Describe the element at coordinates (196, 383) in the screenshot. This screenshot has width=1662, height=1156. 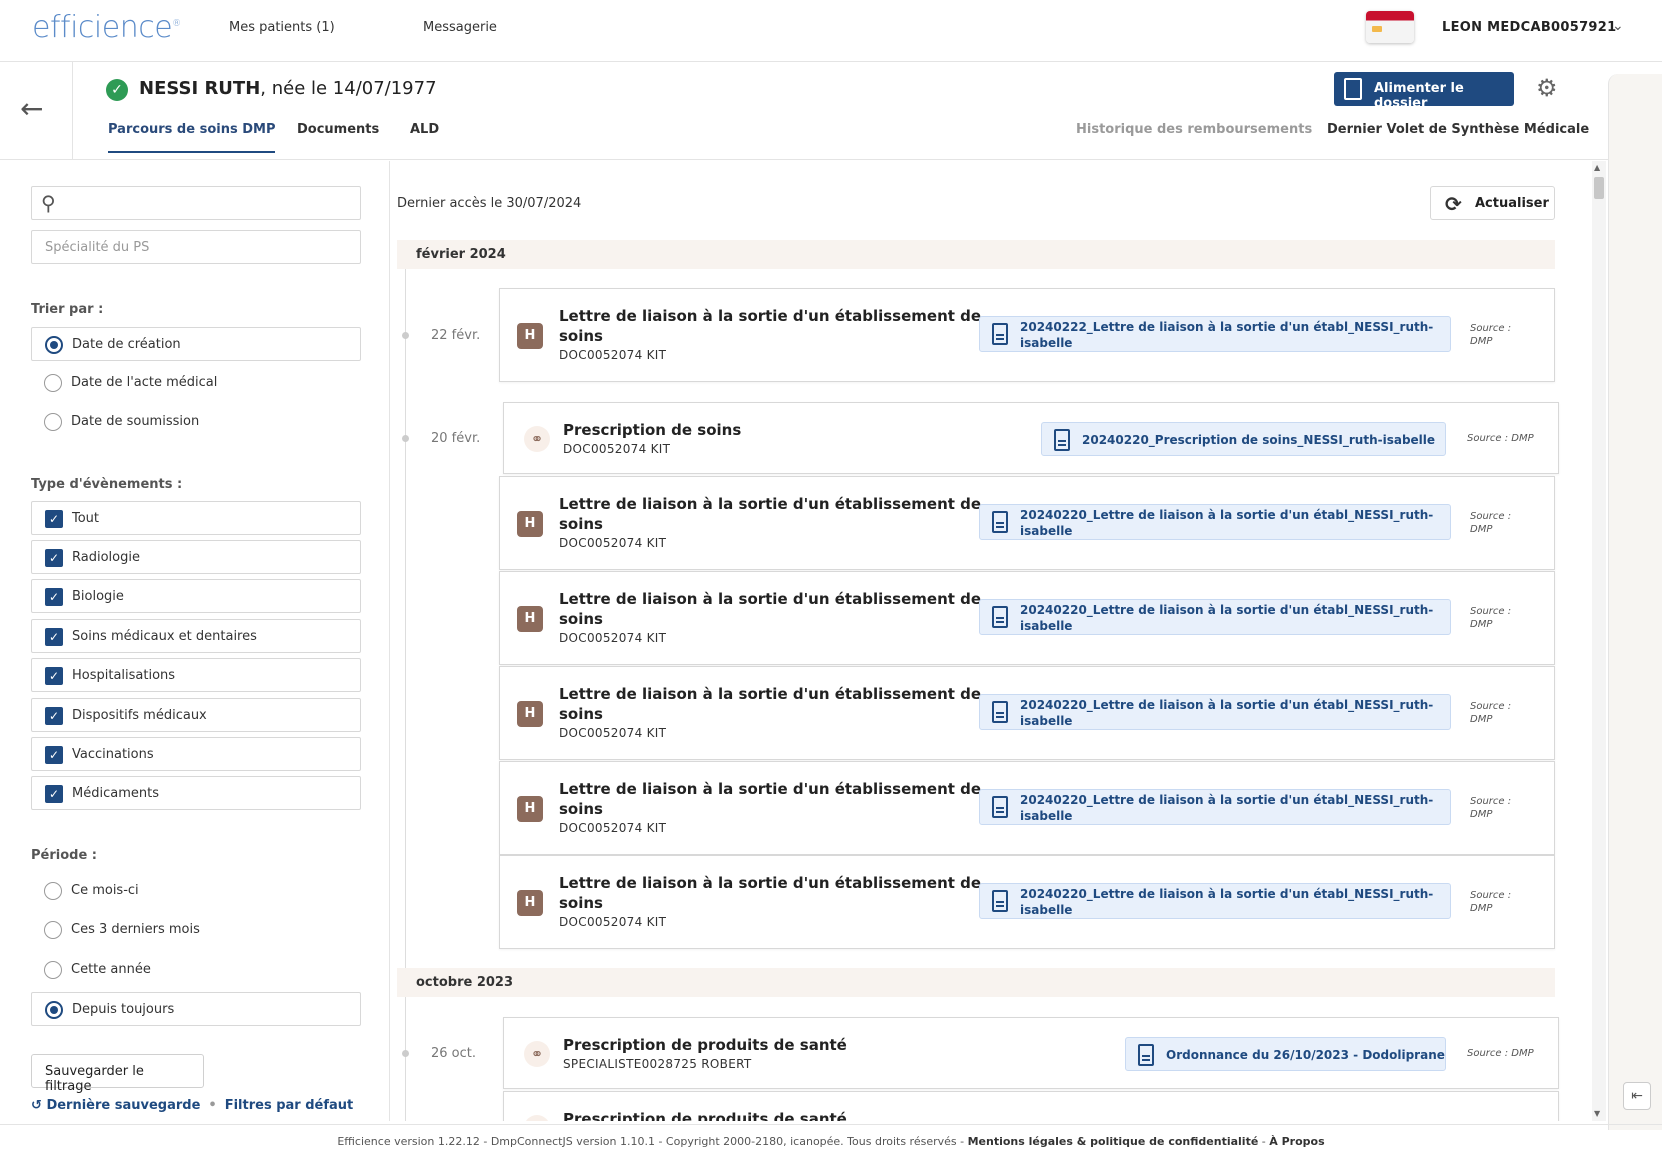
I see `sort-option-act-date: Date de l'acte médical` at that location.